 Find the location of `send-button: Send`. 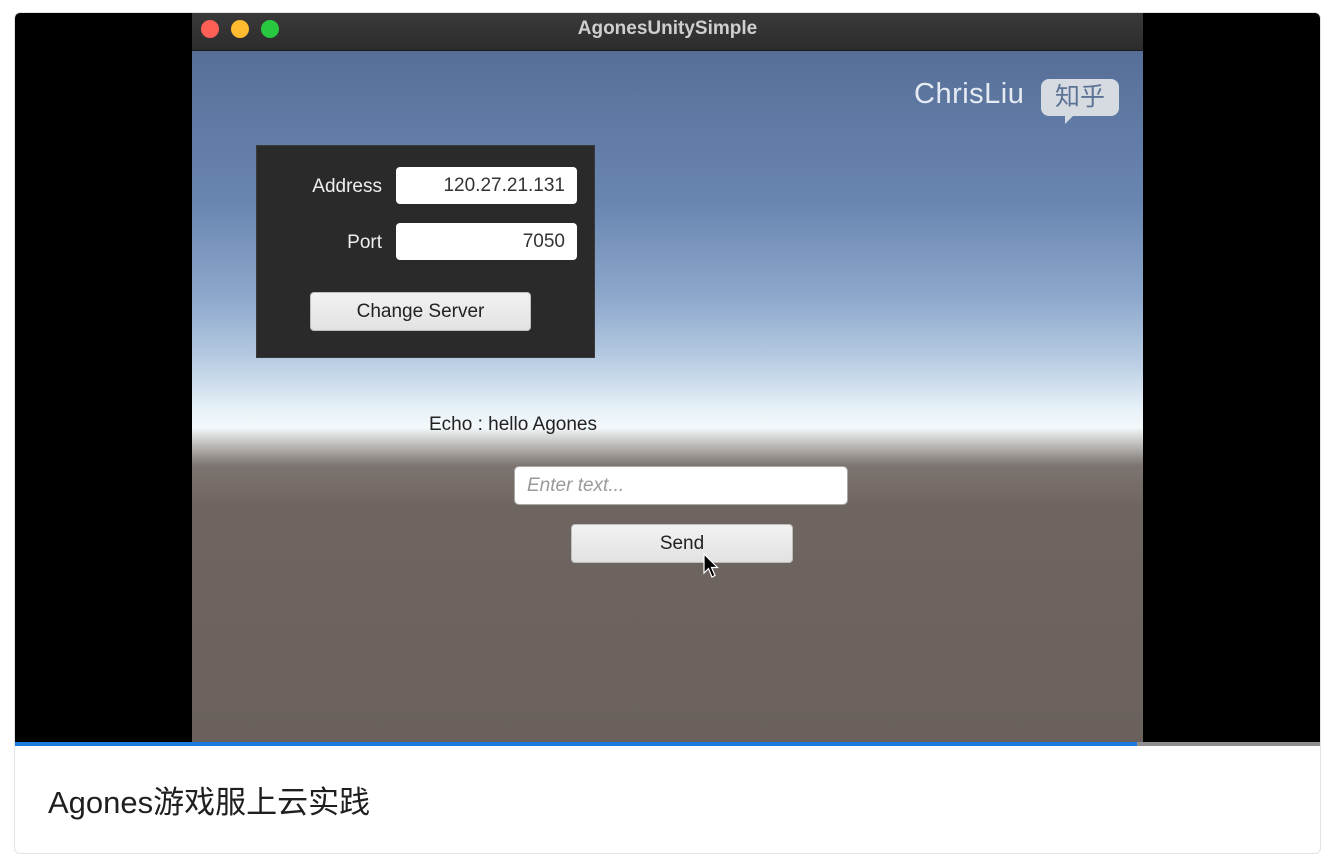

send-button: Send is located at coordinates (682, 543).